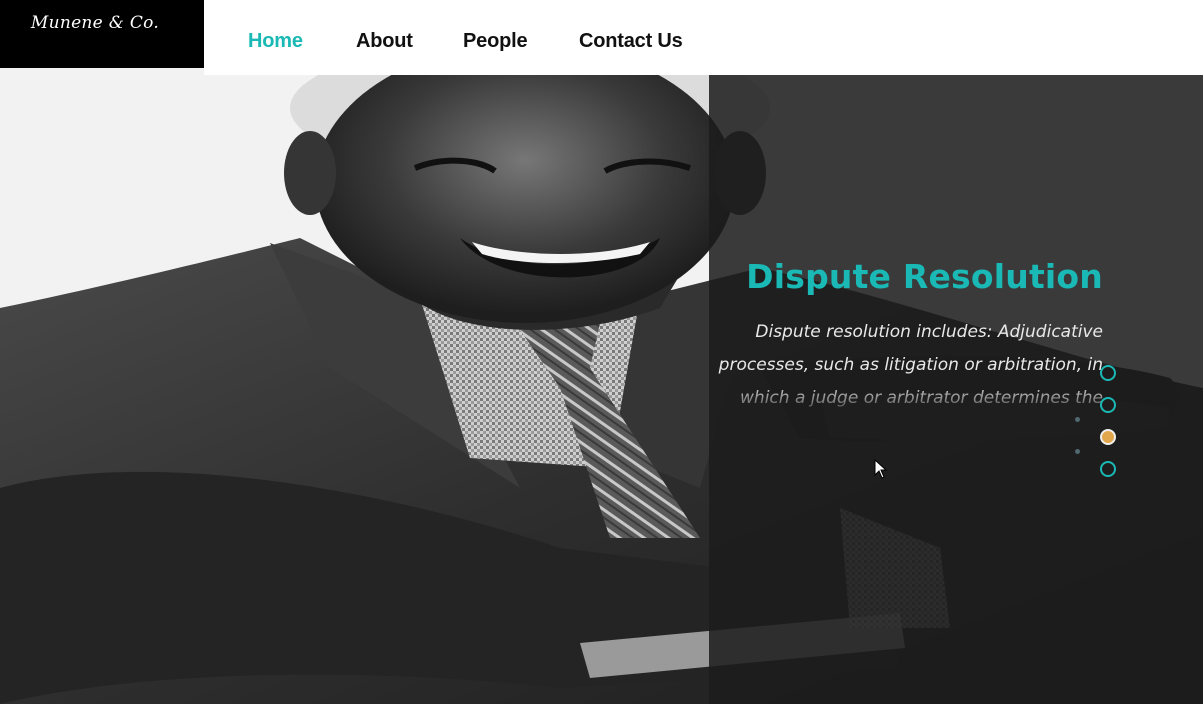 The height and width of the screenshot is (704, 1203). Describe the element at coordinates (631, 41) in the screenshot. I see `nav-contact-us: Contact Us` at that location.